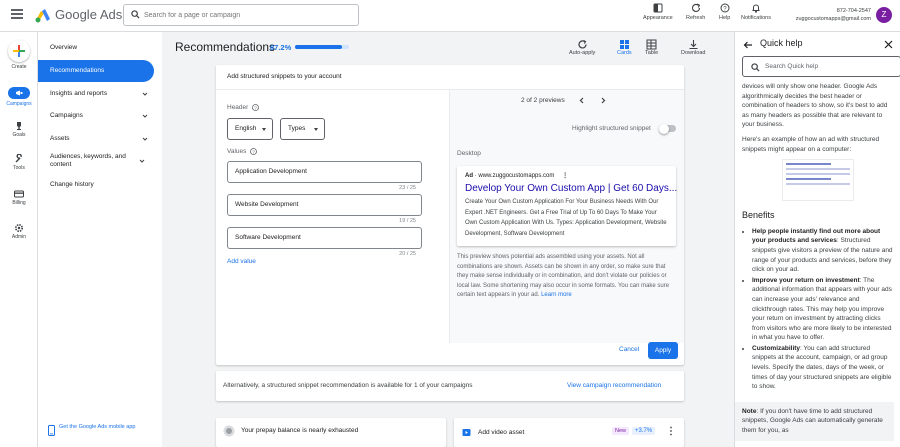 The height and width of the screenshot is (447, 900). I want to click on notifications-button: Notifications, so click(756, 16).